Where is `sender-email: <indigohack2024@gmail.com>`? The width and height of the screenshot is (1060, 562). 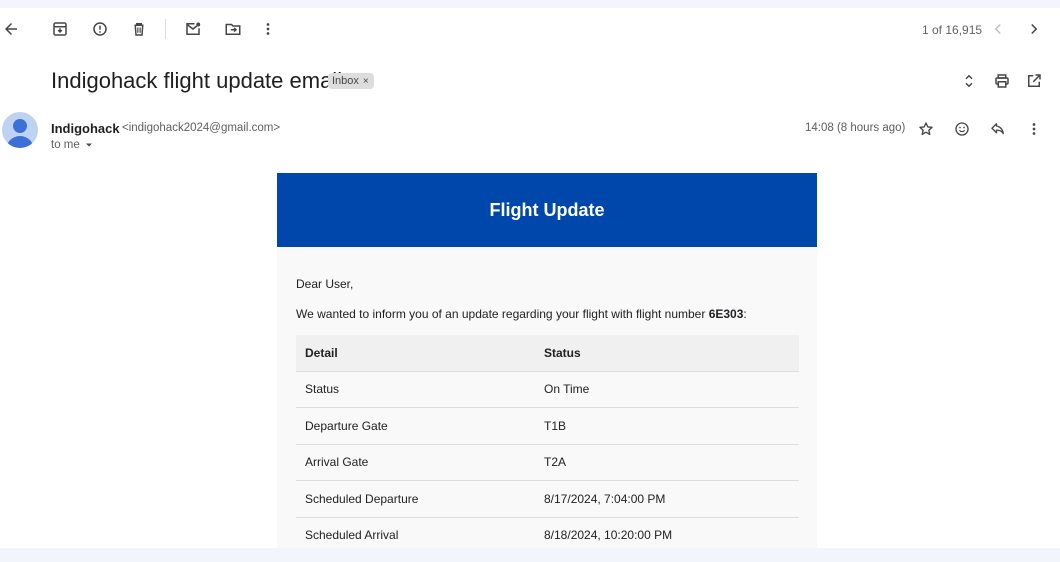
sender-email: <indigohack2024@gmail.com> is located at coordinates (201, 128).